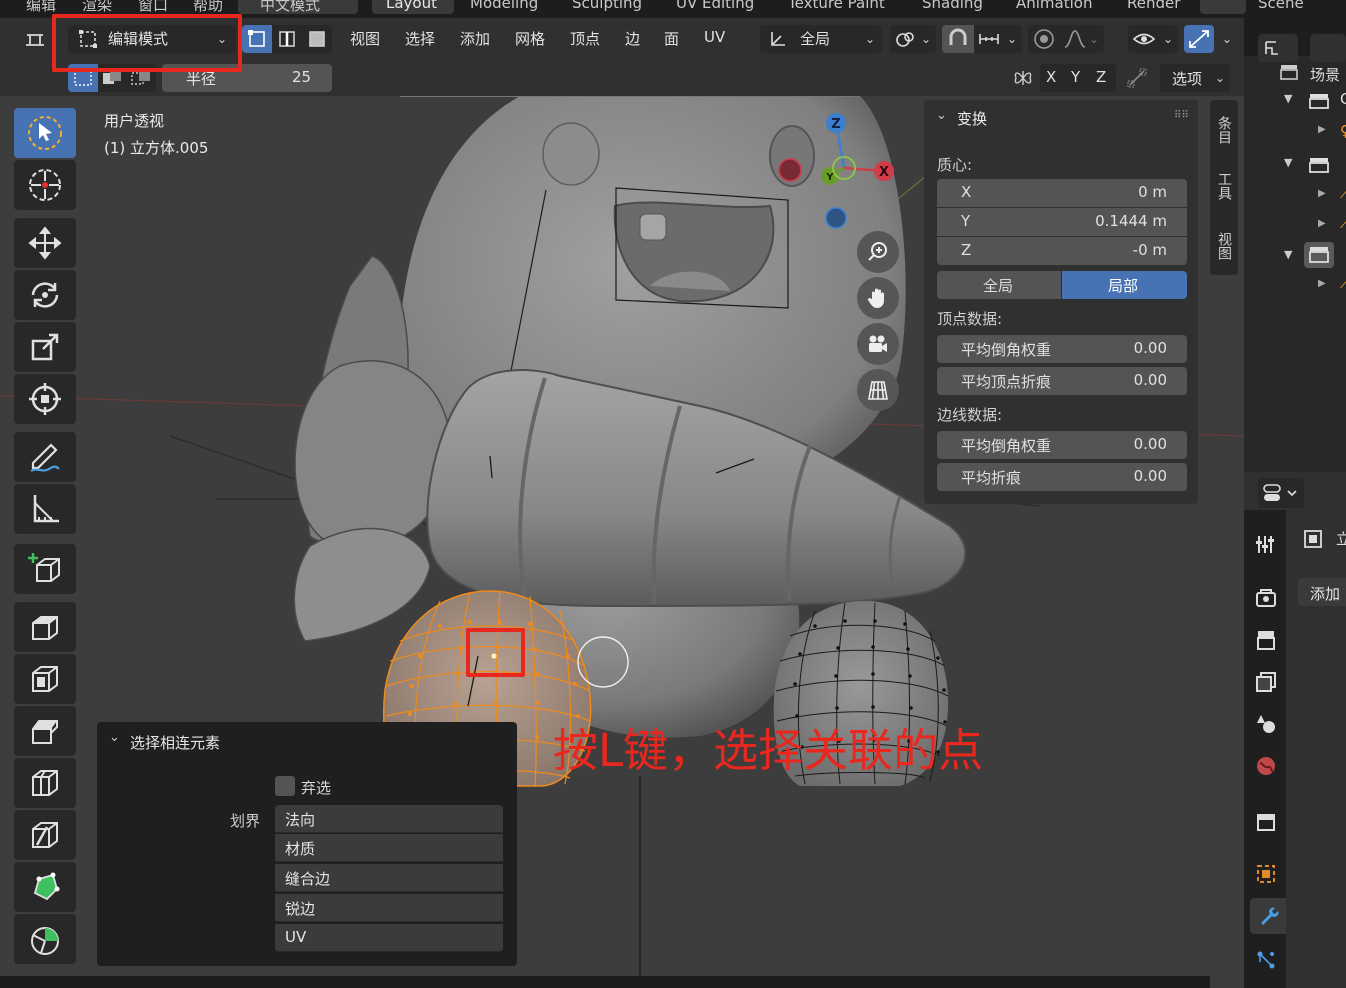  What do you see at coordinates (1153, 6) in the screenshot?
I see `tab-render: Render` at bounding box center [1153, 6].